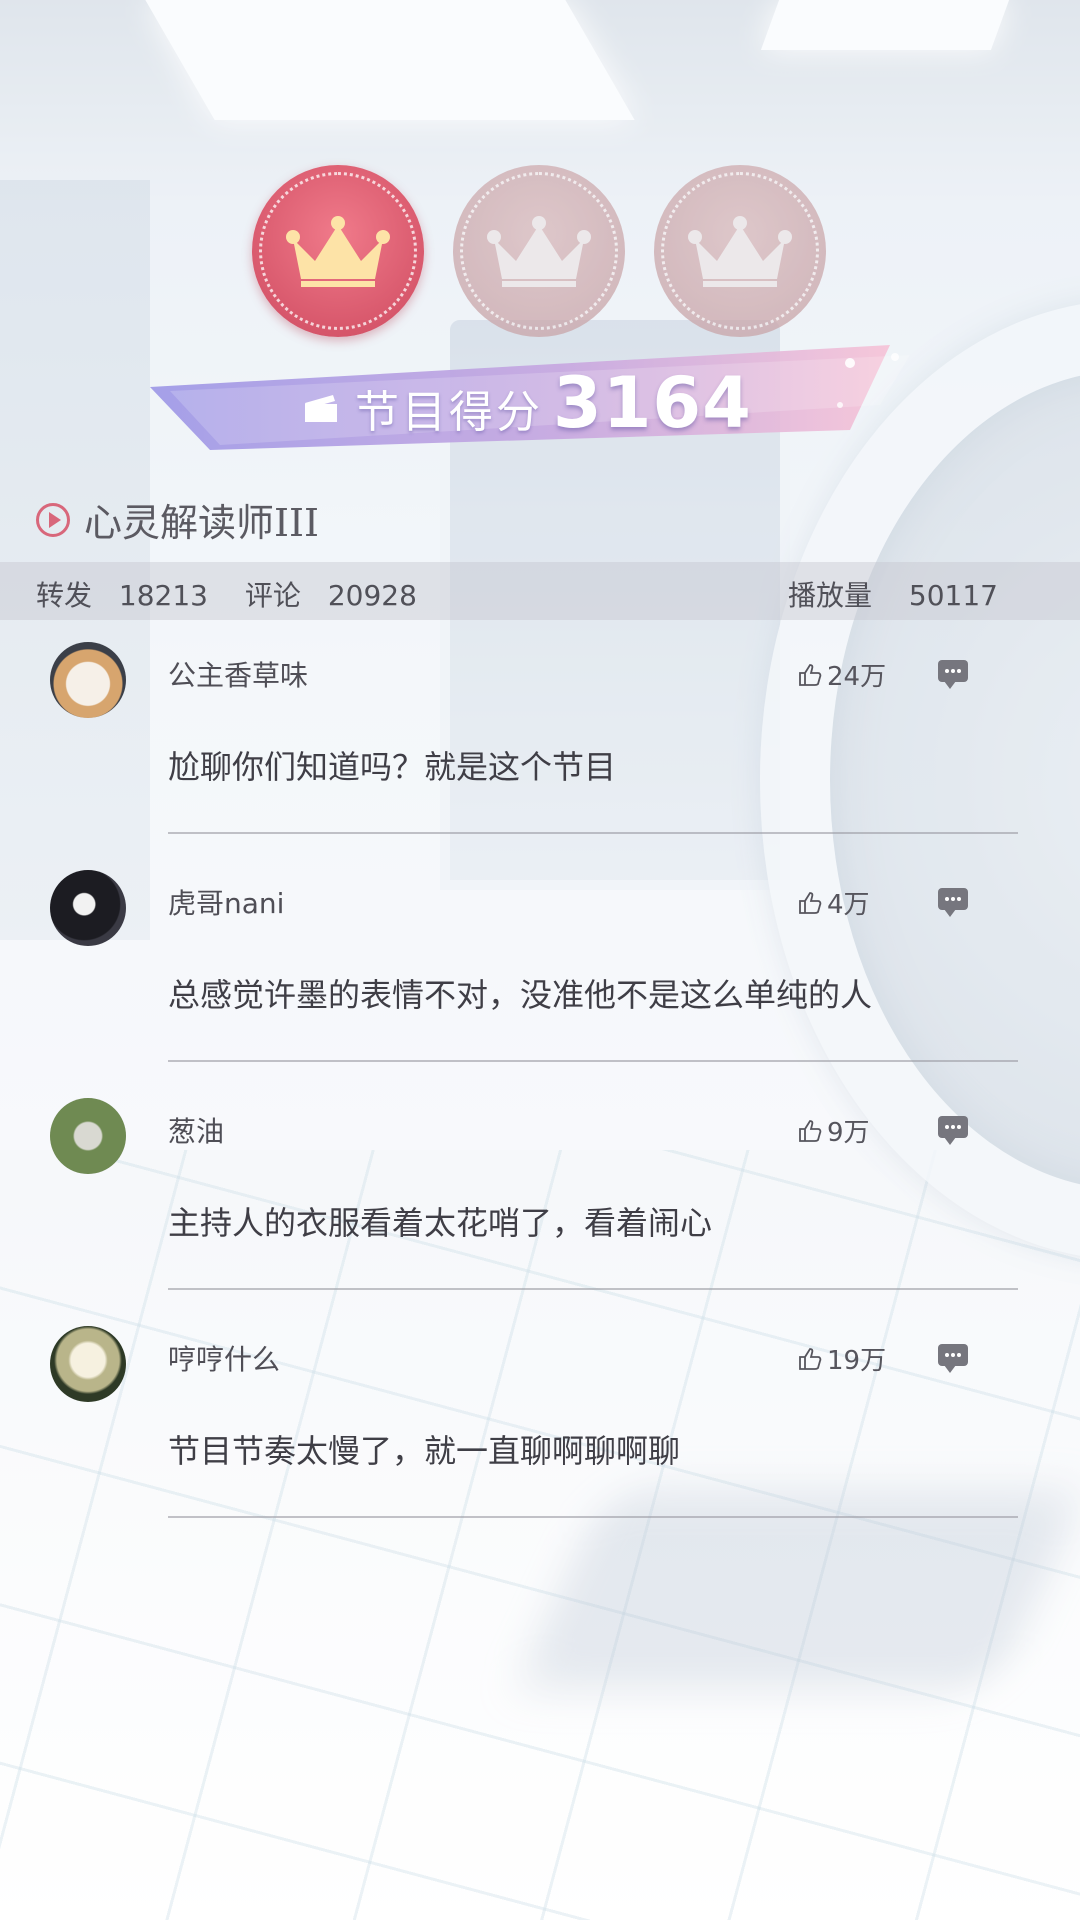 The height and width of the screenshot is (1920, 1080). I want to click on comment-username: 公主香草味, so click(238, 674).